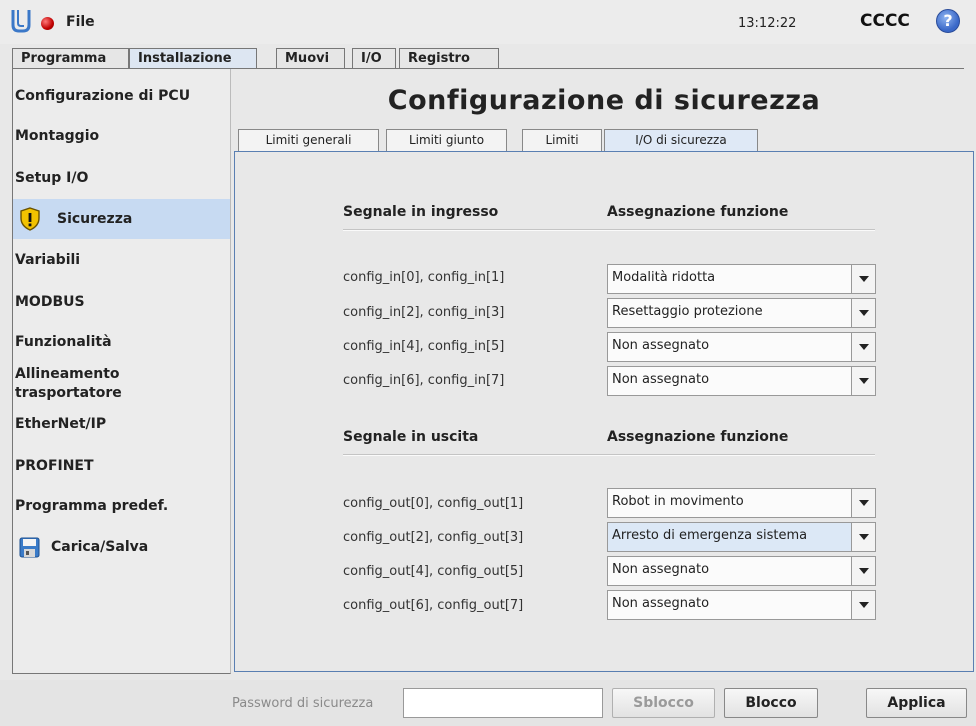 The width and height of the screenshot is (976, 726). I want to click on tab-programma: Programma, so click(70, 58).